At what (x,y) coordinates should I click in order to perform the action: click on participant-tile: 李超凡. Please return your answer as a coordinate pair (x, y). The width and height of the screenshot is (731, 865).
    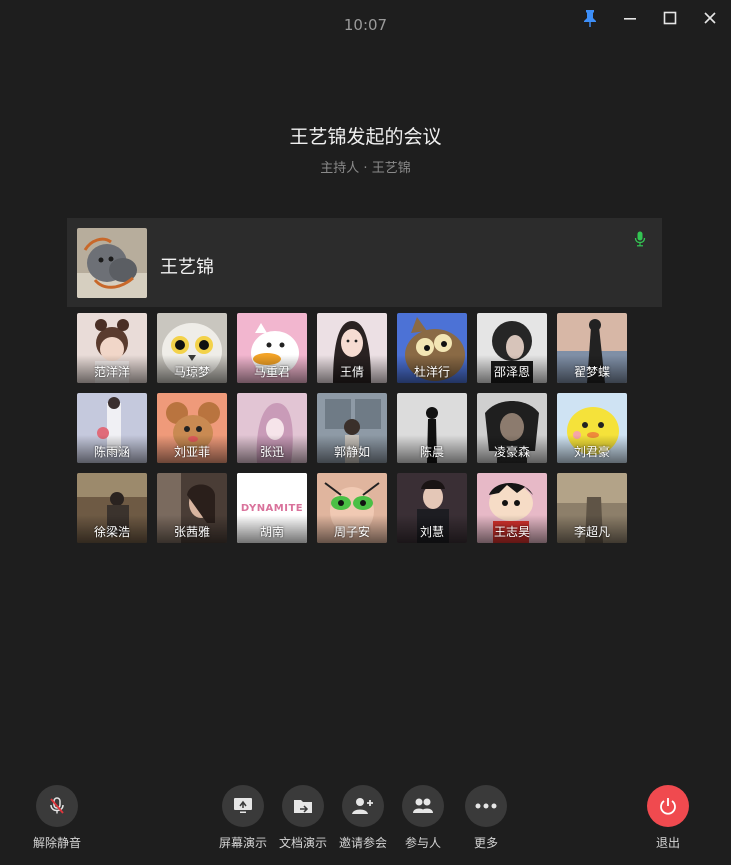
    Looking at the image, I should click on (592, 508).